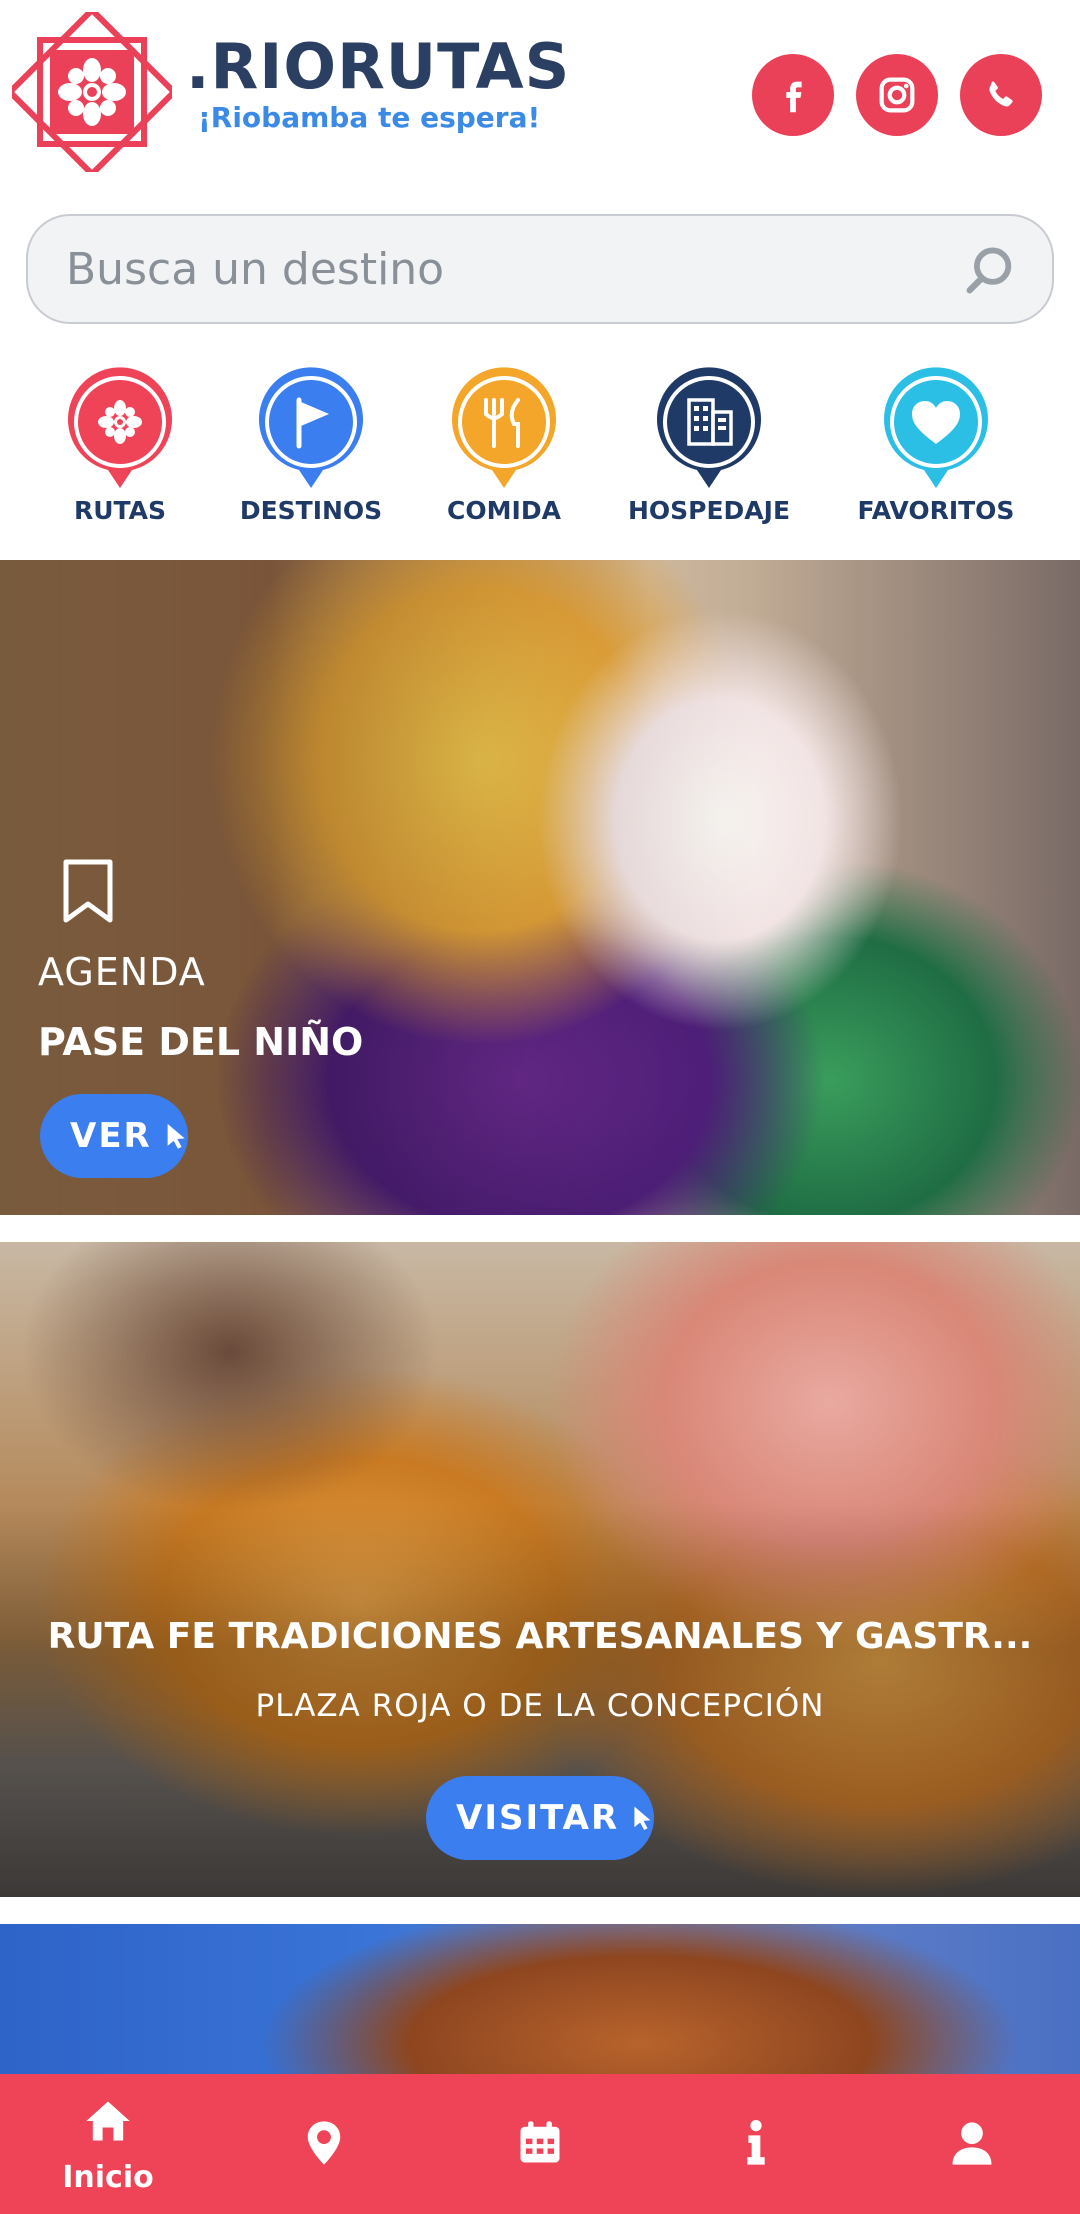  I want to click on building-icon, so click(709, 427).